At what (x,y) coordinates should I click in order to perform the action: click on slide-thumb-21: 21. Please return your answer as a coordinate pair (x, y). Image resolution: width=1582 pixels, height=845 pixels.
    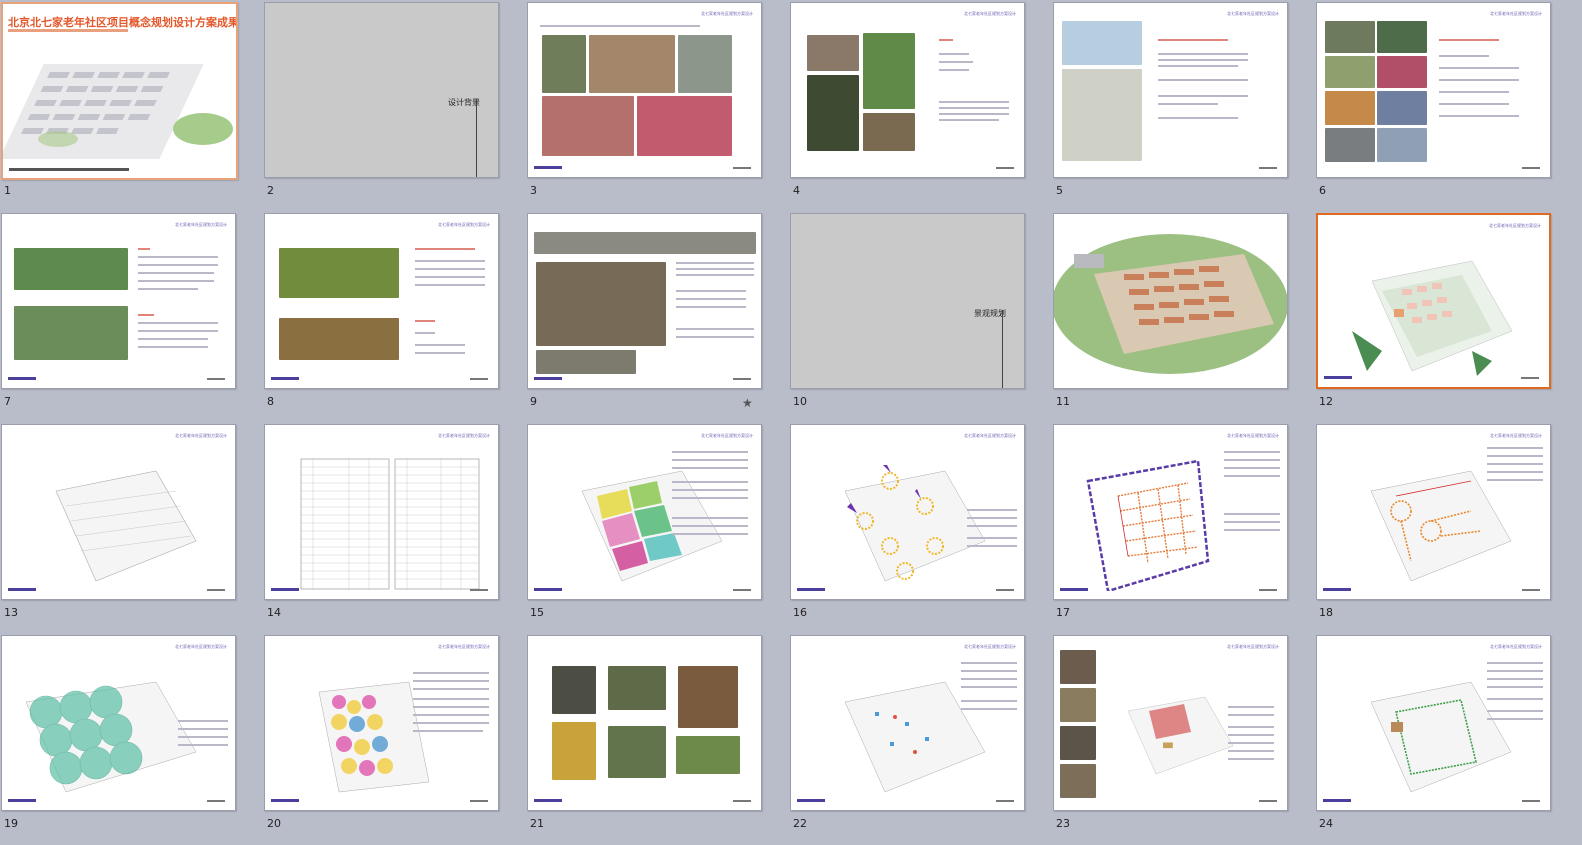
    Looking at the image, I should click on (645, 732).